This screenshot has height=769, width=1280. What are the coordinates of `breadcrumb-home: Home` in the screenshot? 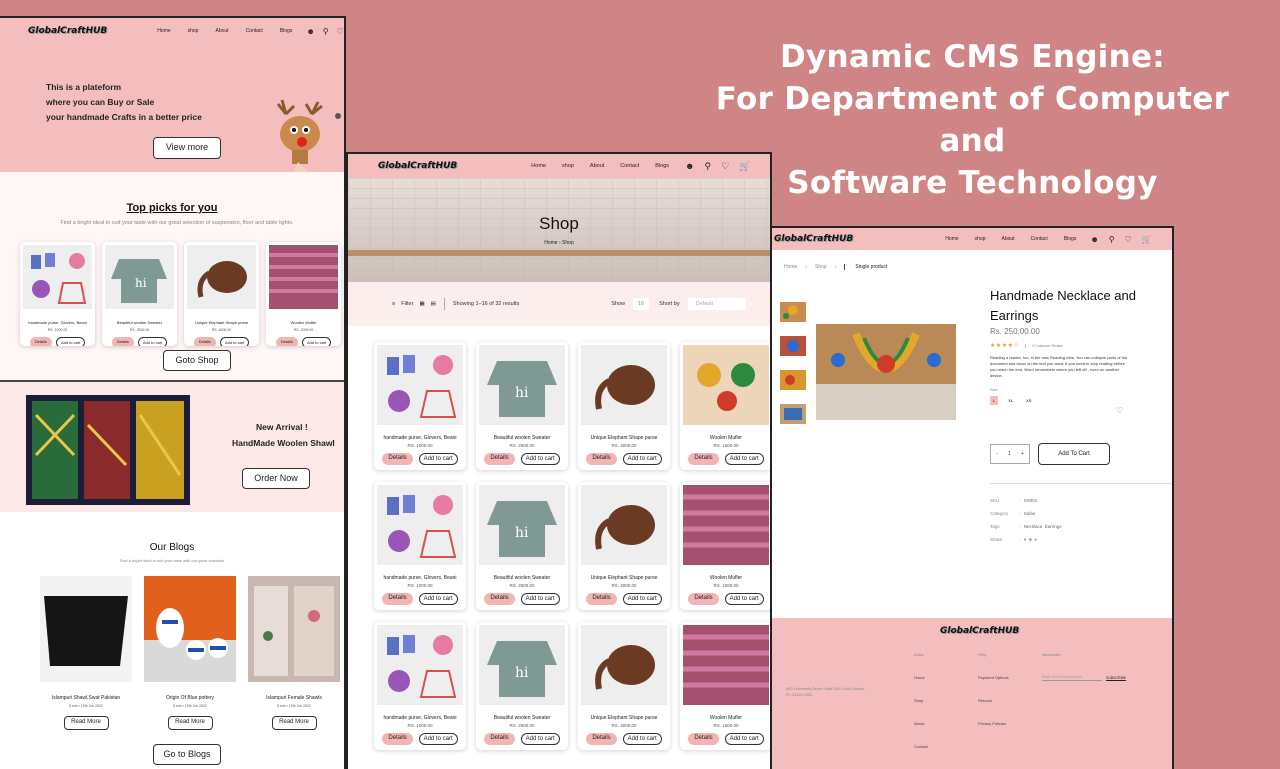 It's located at (550, 243).